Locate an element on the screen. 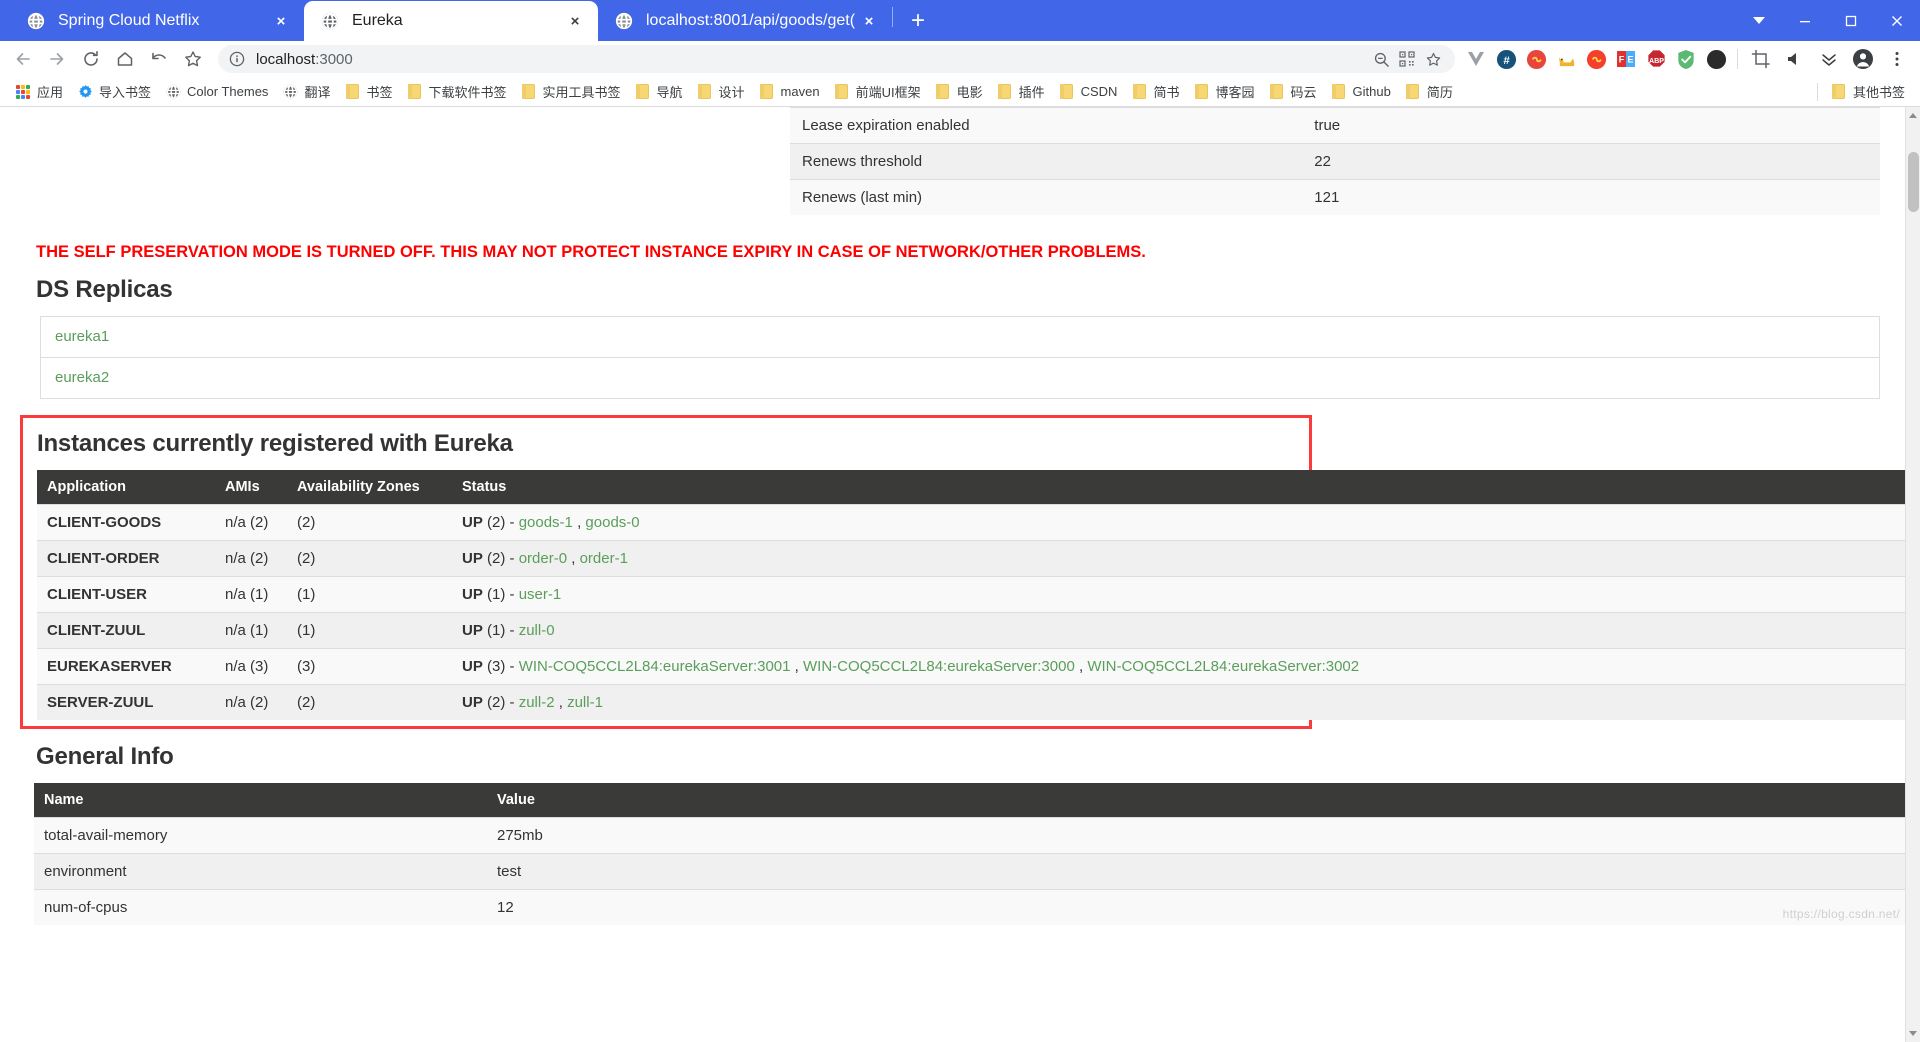  bookmark-folder-13: CSDN is located at coordinates (1088, 92).